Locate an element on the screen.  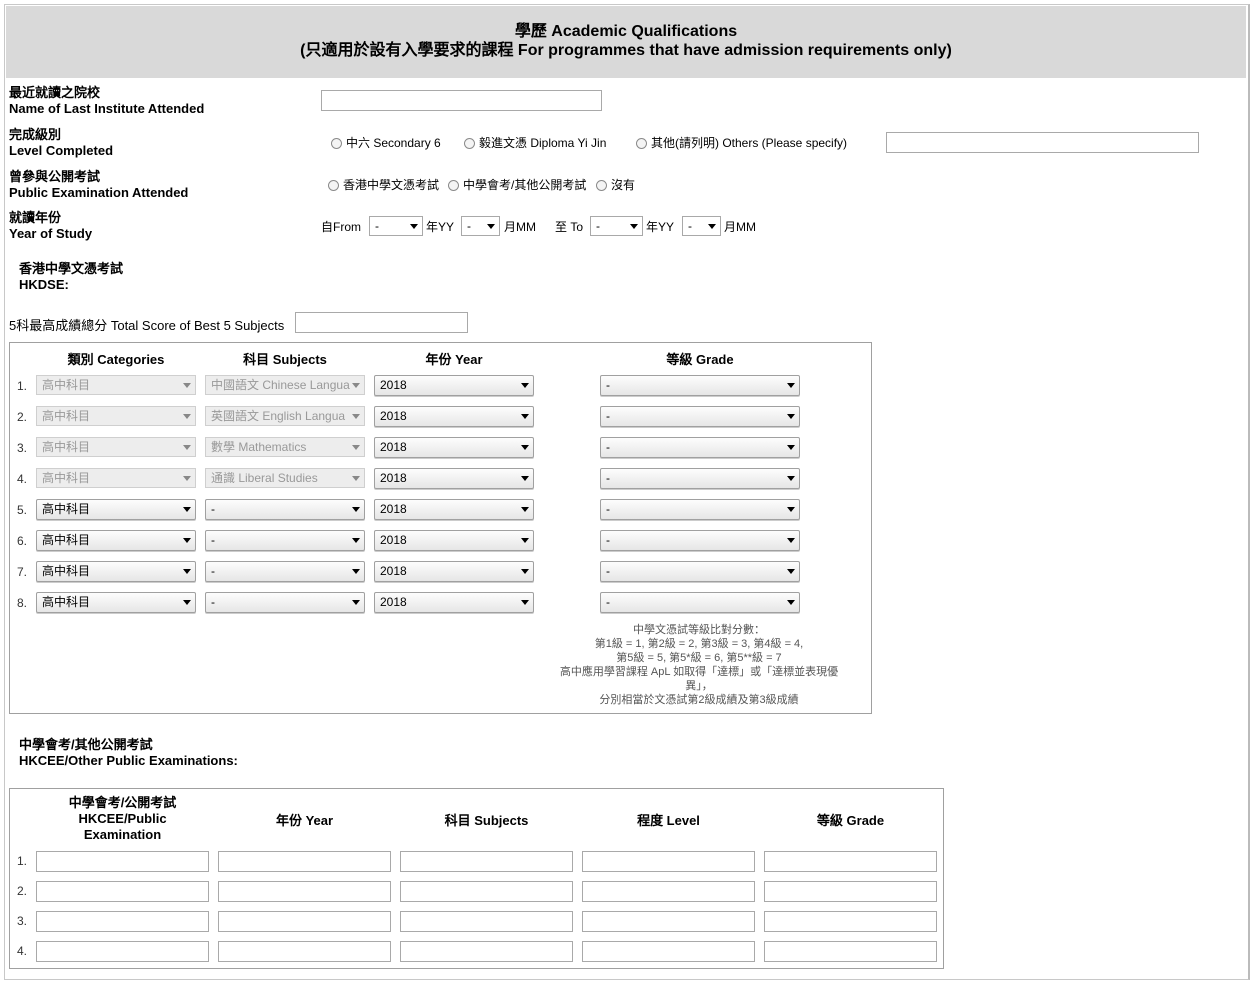
from-year-select: - is located at coordinates (396, 226).